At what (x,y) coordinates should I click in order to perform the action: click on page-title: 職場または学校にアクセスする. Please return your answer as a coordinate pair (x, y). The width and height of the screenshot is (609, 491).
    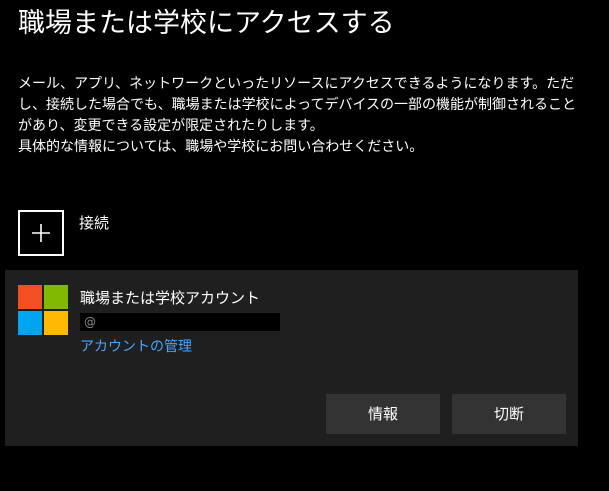
    Looking at the image, I should click on (206, 23).